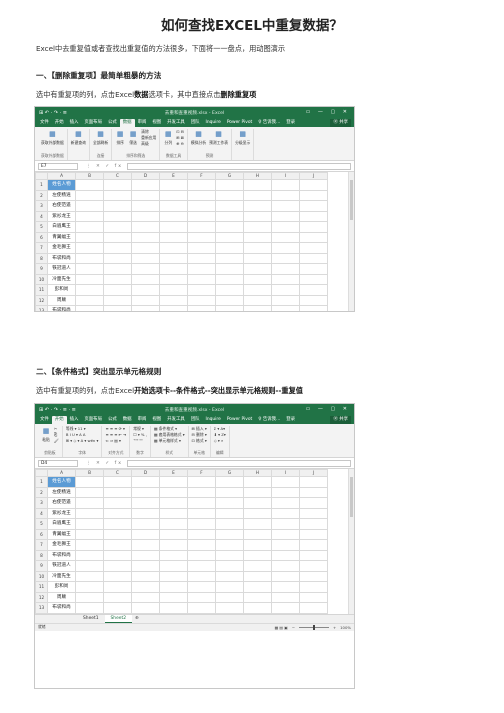 This screenshot has width=504, height=713. I want to click on vertical-scrollbar, so click(351, 541).